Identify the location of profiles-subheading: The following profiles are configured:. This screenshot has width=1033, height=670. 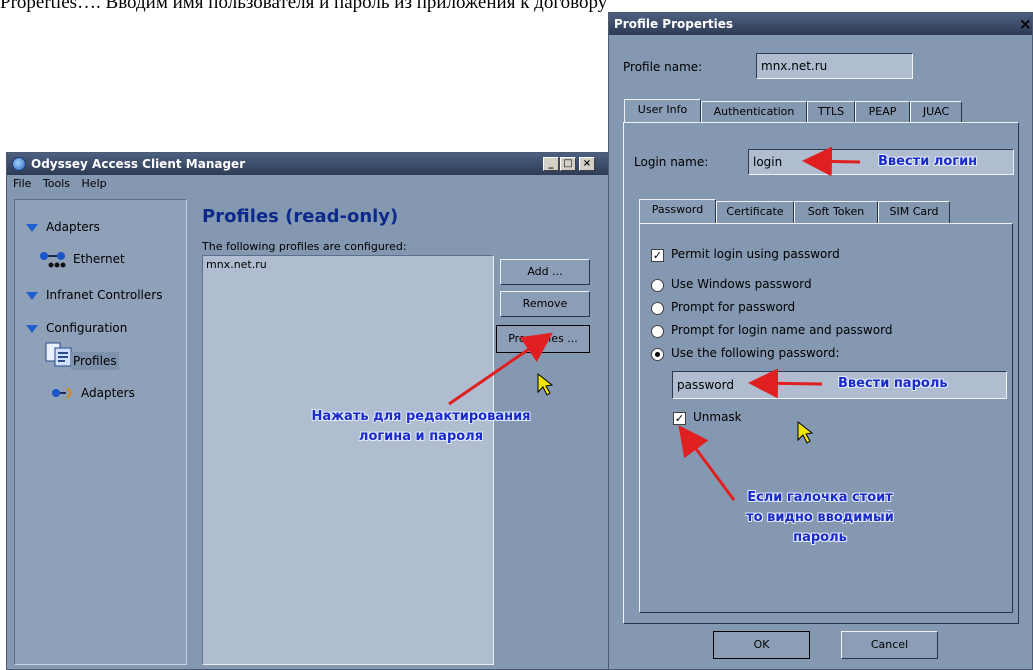
(304, 246).